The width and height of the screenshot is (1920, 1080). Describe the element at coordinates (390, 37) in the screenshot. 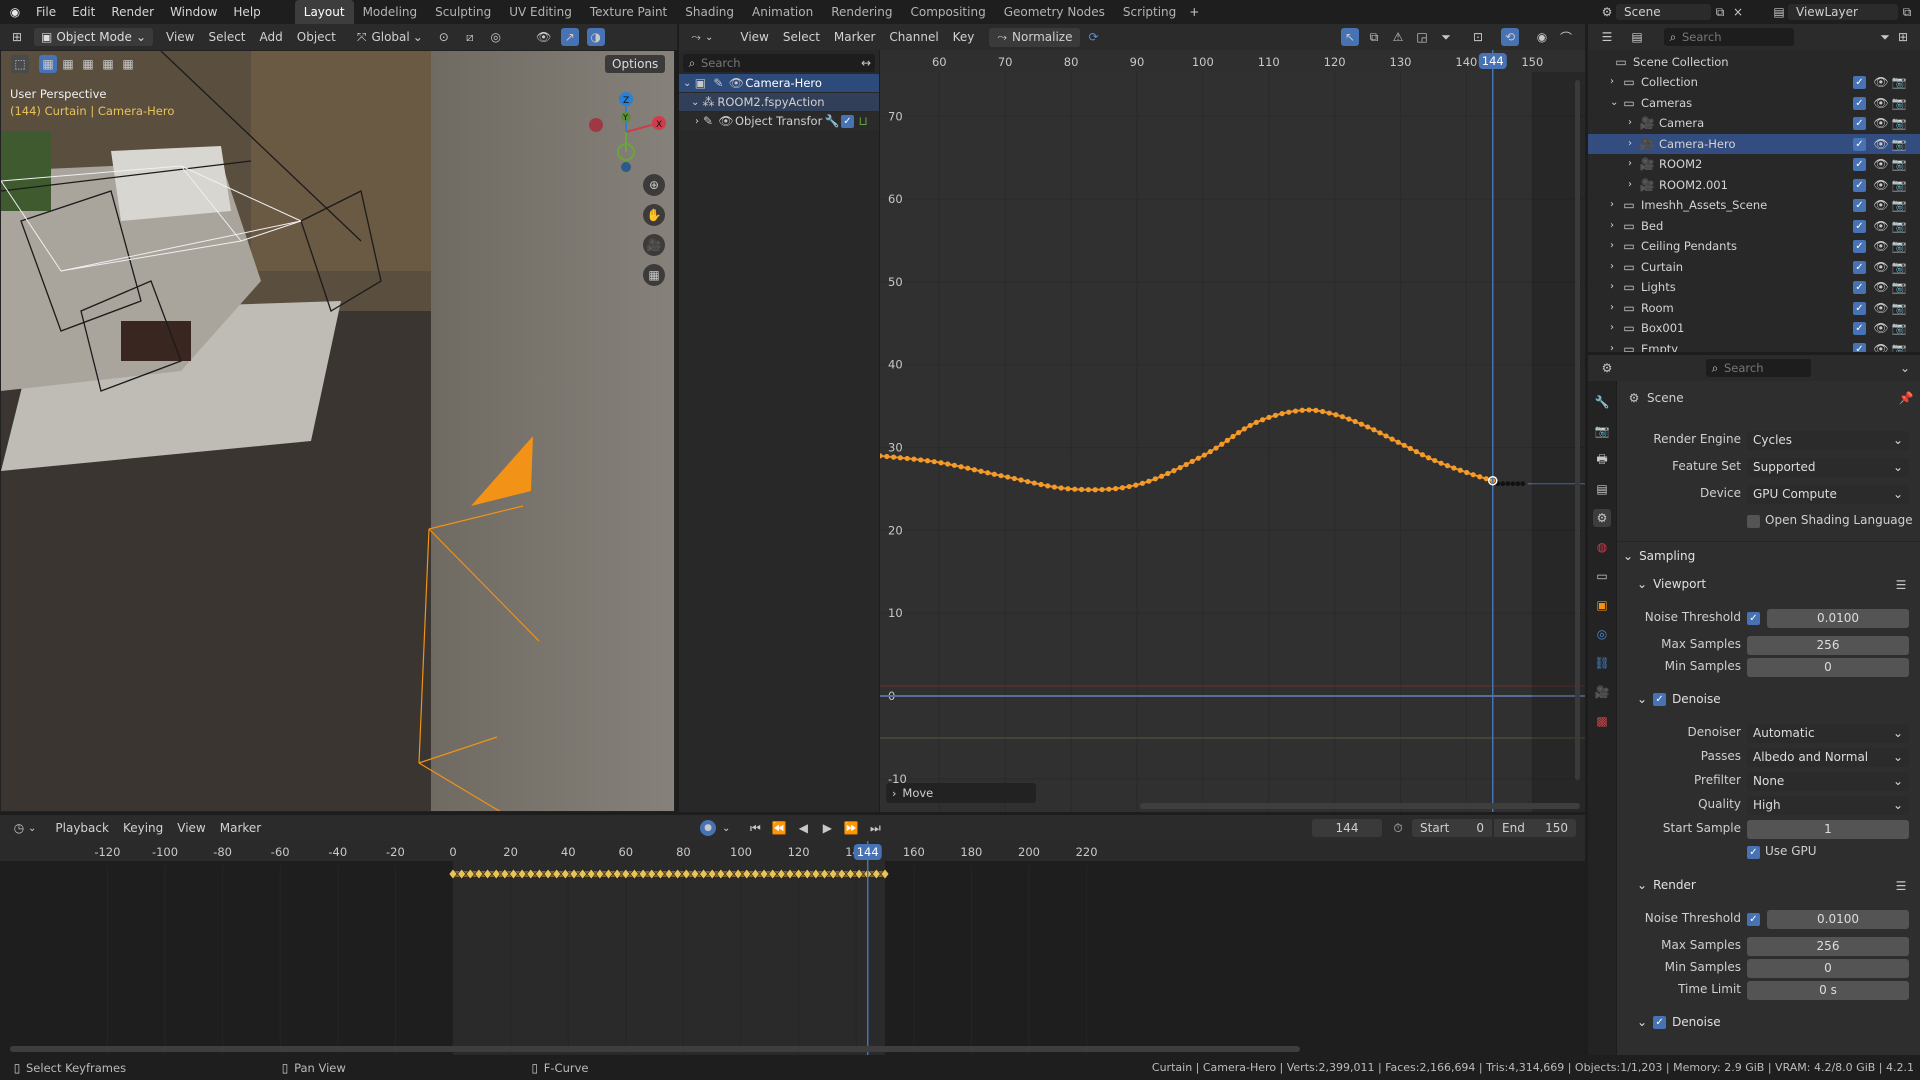

I see `orientation-dropdown: ⤧ Global ⌄` at that location.